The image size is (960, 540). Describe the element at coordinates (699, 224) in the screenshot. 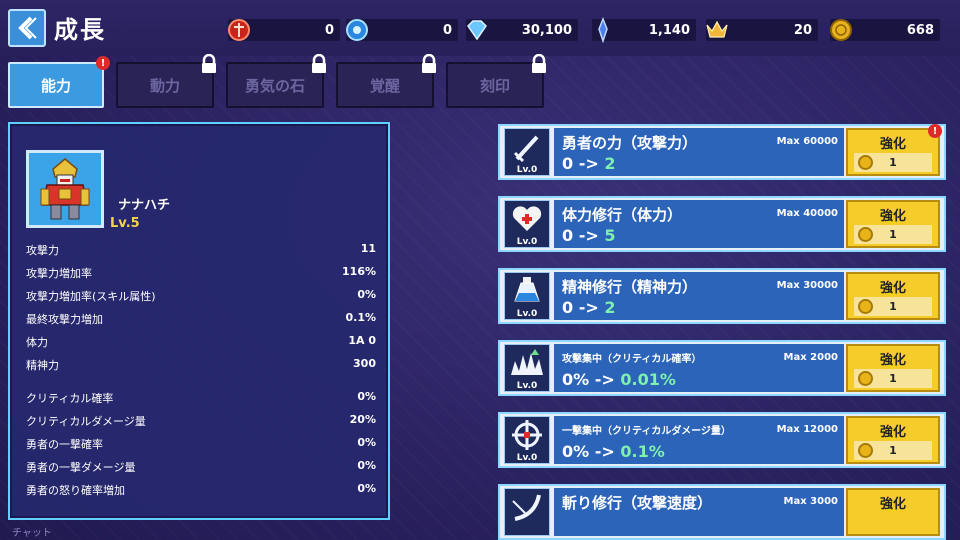

I see `upgrade-body: 体力修行（体力） Max 40000 0 -> 5` at that location.